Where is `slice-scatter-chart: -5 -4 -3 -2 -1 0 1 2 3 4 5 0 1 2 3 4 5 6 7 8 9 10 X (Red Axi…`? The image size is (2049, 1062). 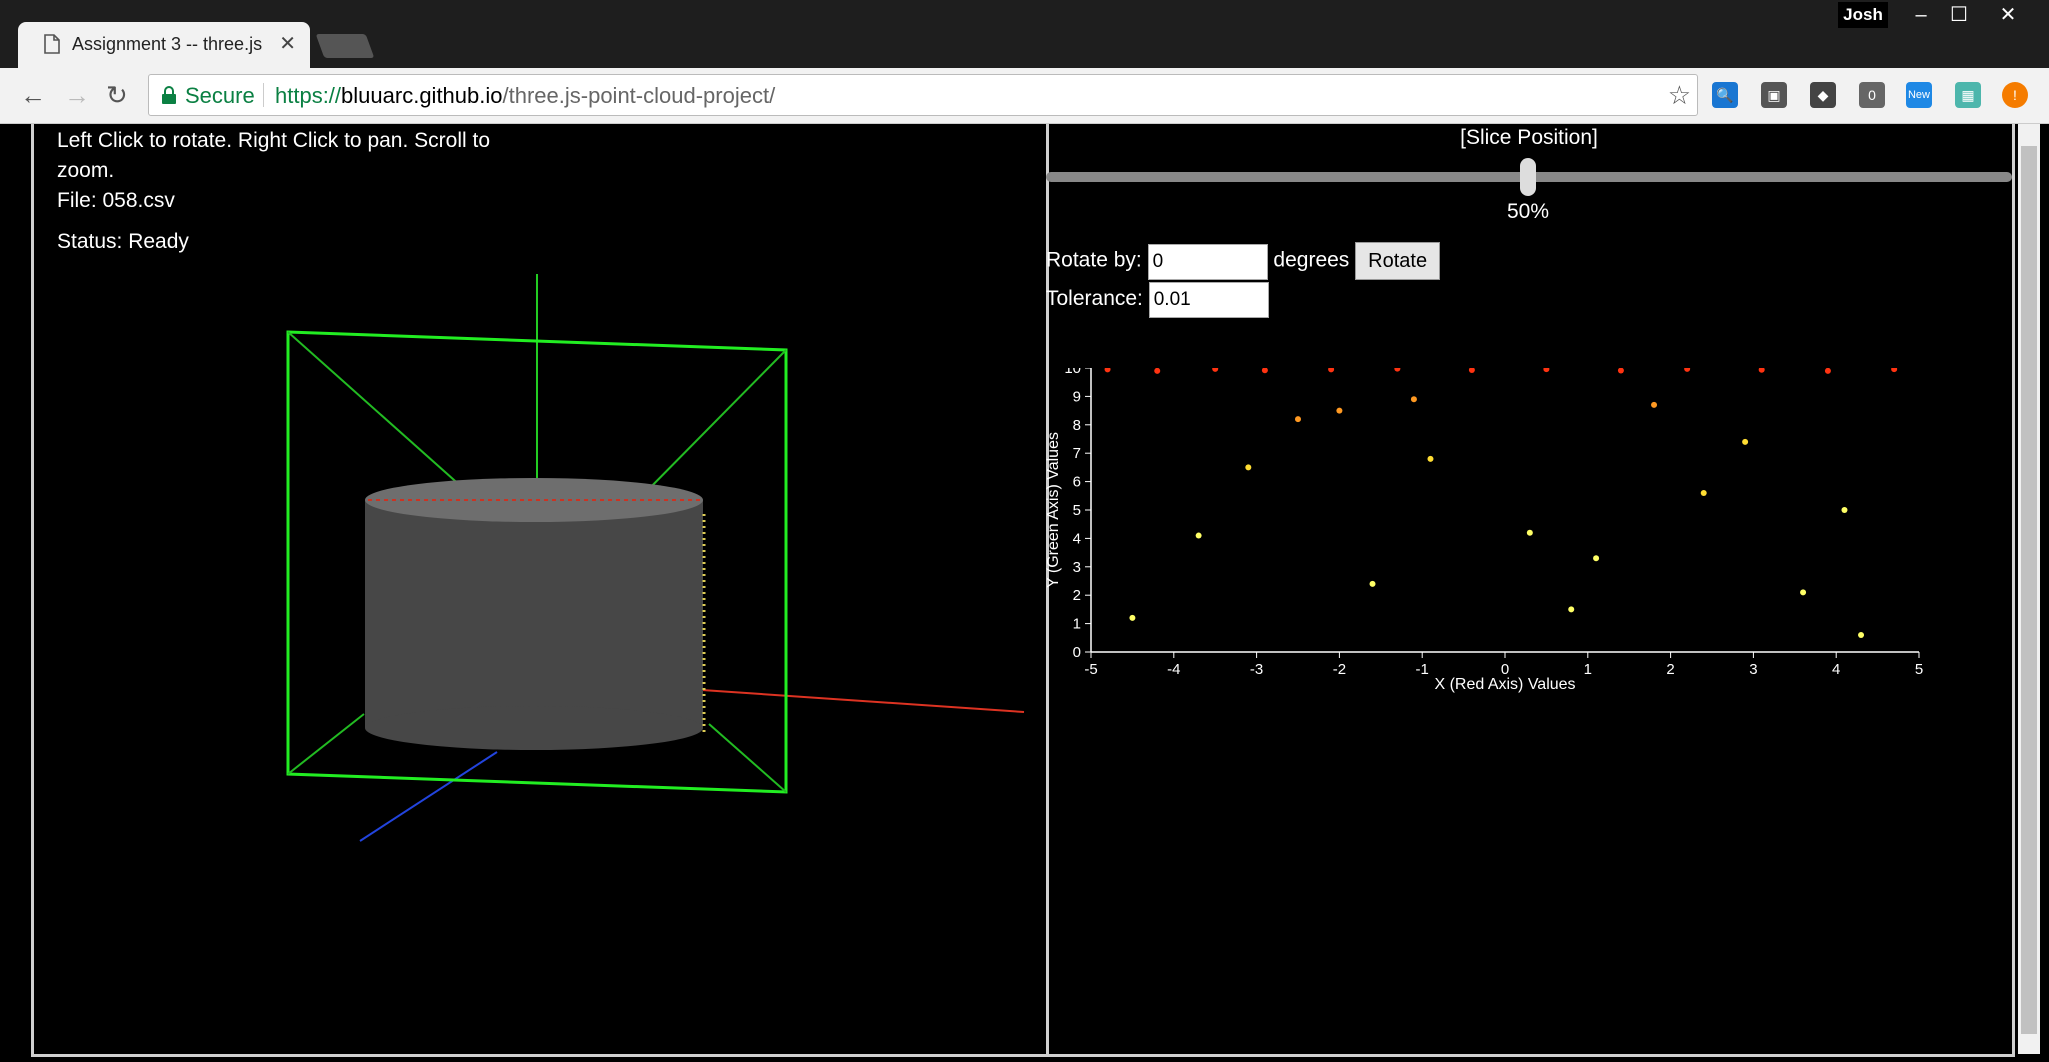
slice-scatter-chart: -5 -4 -3 -2 -1 0 1 2 3 4 5 0 1 2 3 4 5 6 7 8 9 10 X (Red Axi… is located at coordinates (1484, 530).